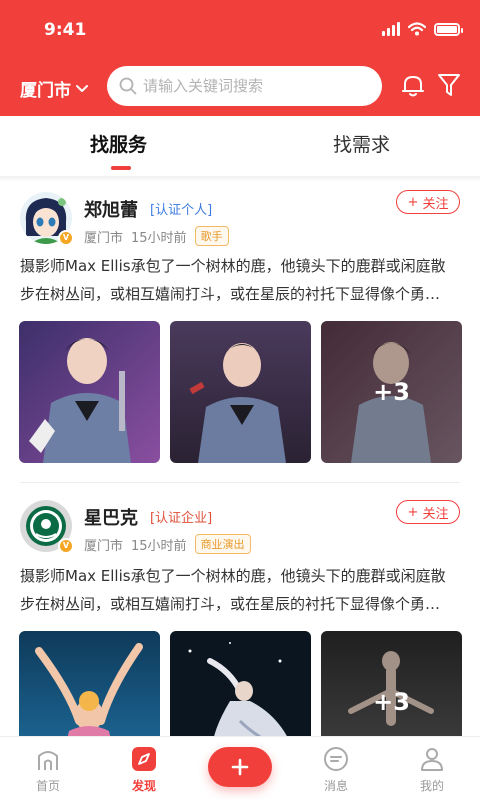 This screenshot has height=800, width=480. Describe the element at coordinates (449, 85) in the screenshot. I see `filter-icon` at that location.